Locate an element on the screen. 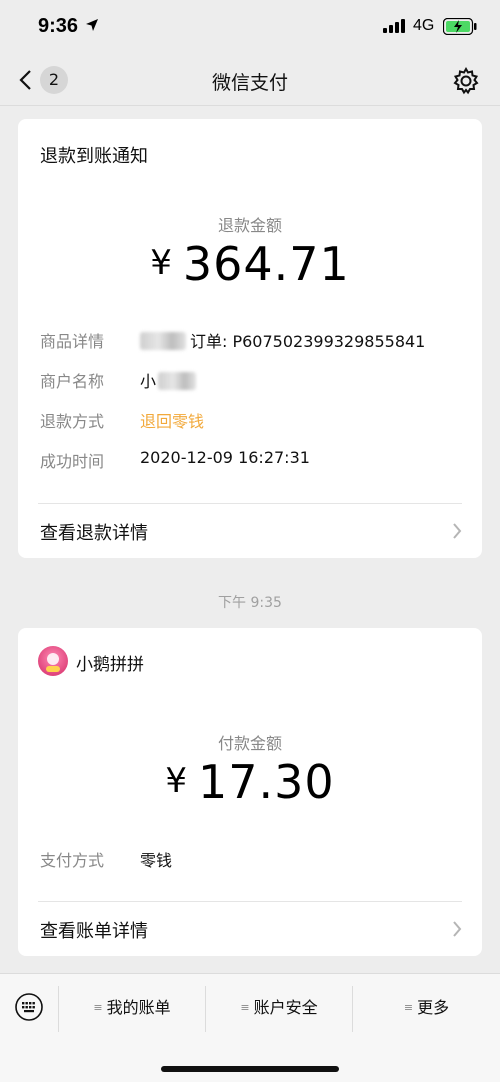 The width and height of the screenshot is (500, 1082). menu-more: ≡ 更多 is located at coordinates (426, 1008).